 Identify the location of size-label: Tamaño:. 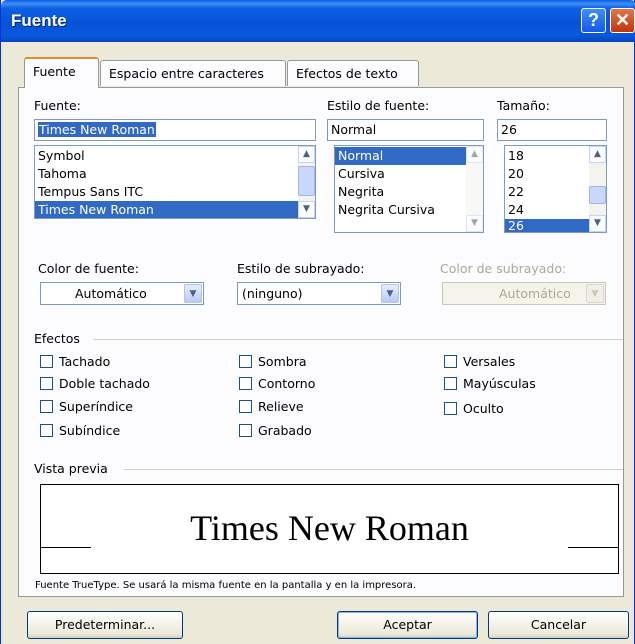
(523, 105).